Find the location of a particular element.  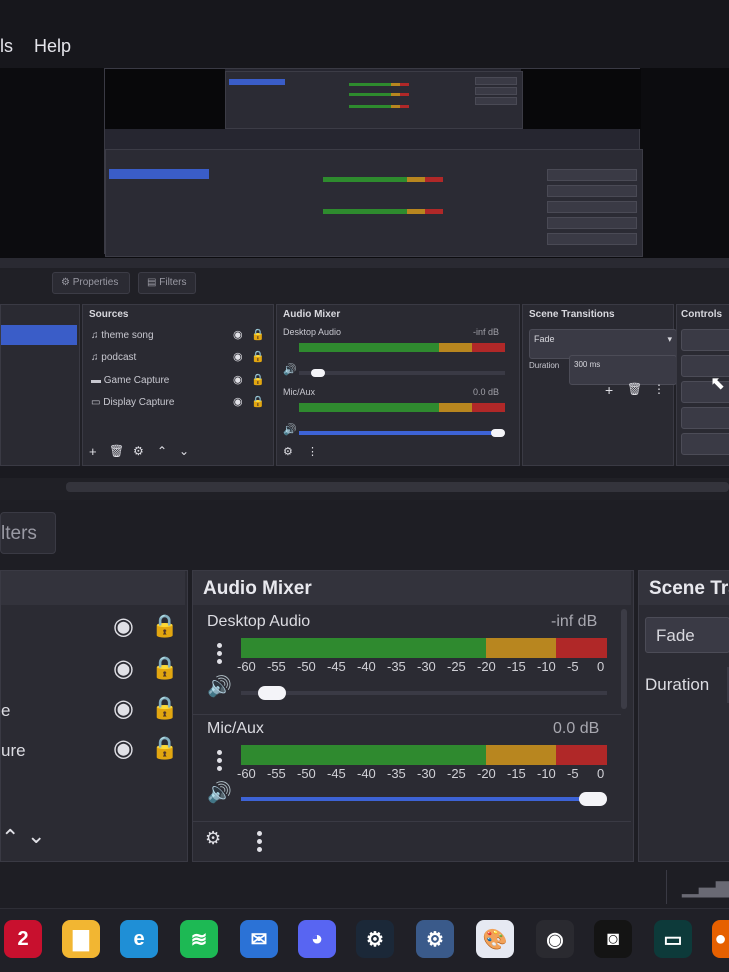

file-explorer-icon: ▇ is located at coordinates (81, 939).